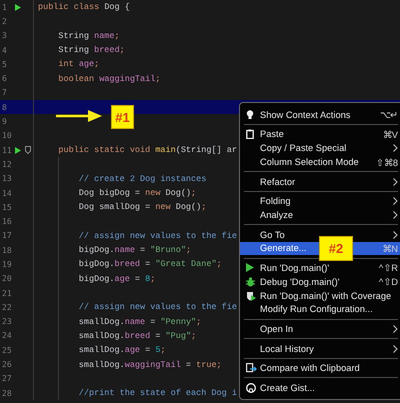  What do you see at coordinates (7, 135) in the screenshot?
I see `line-number: 10` at bounding box center [7, 135].